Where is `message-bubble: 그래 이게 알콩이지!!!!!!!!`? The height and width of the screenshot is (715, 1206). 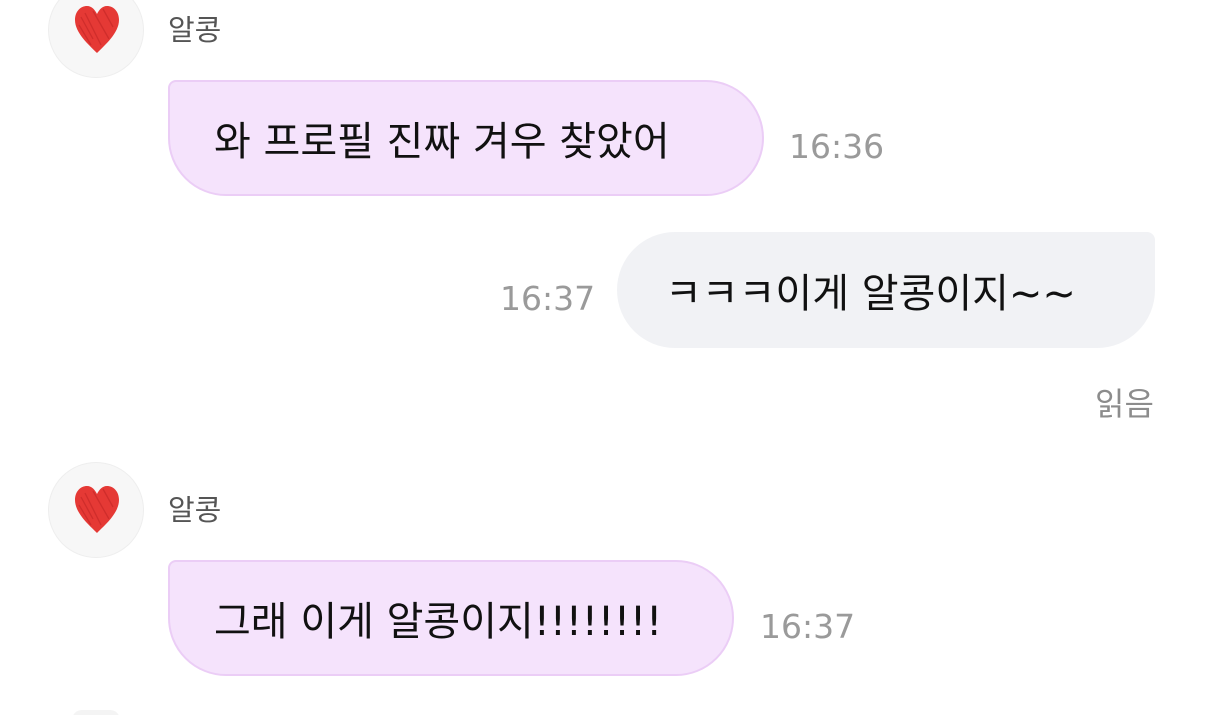
message-bubble: 그래 이게 알콩이지!!!!!!!! is located at coordinates (451, 618).